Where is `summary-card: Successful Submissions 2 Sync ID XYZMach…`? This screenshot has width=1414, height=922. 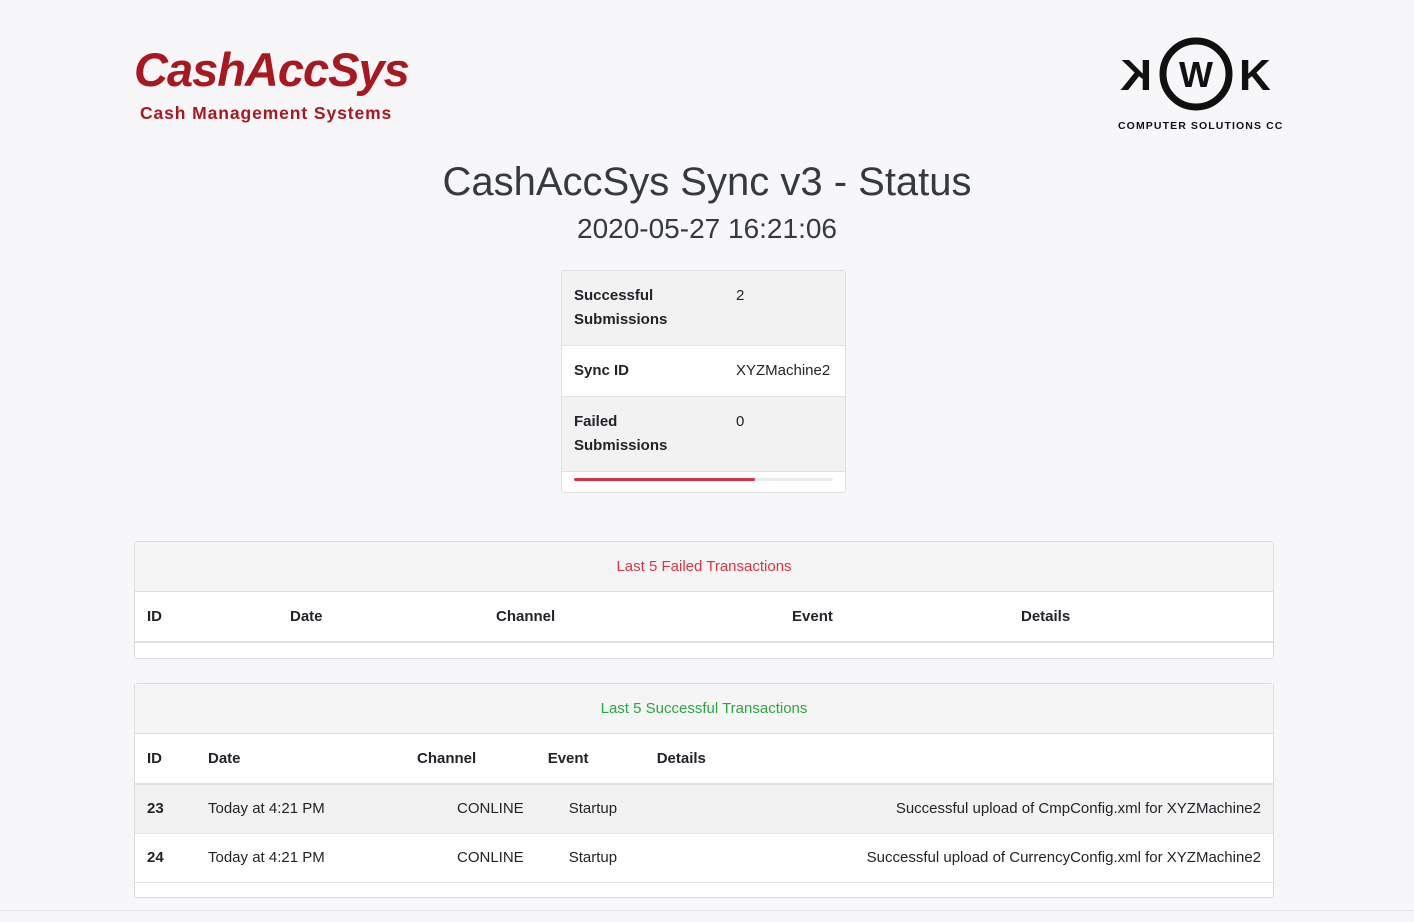
summary-card: Successful Submissions 2 Sync ID XYZMach… is located at coordinates (703, 381).